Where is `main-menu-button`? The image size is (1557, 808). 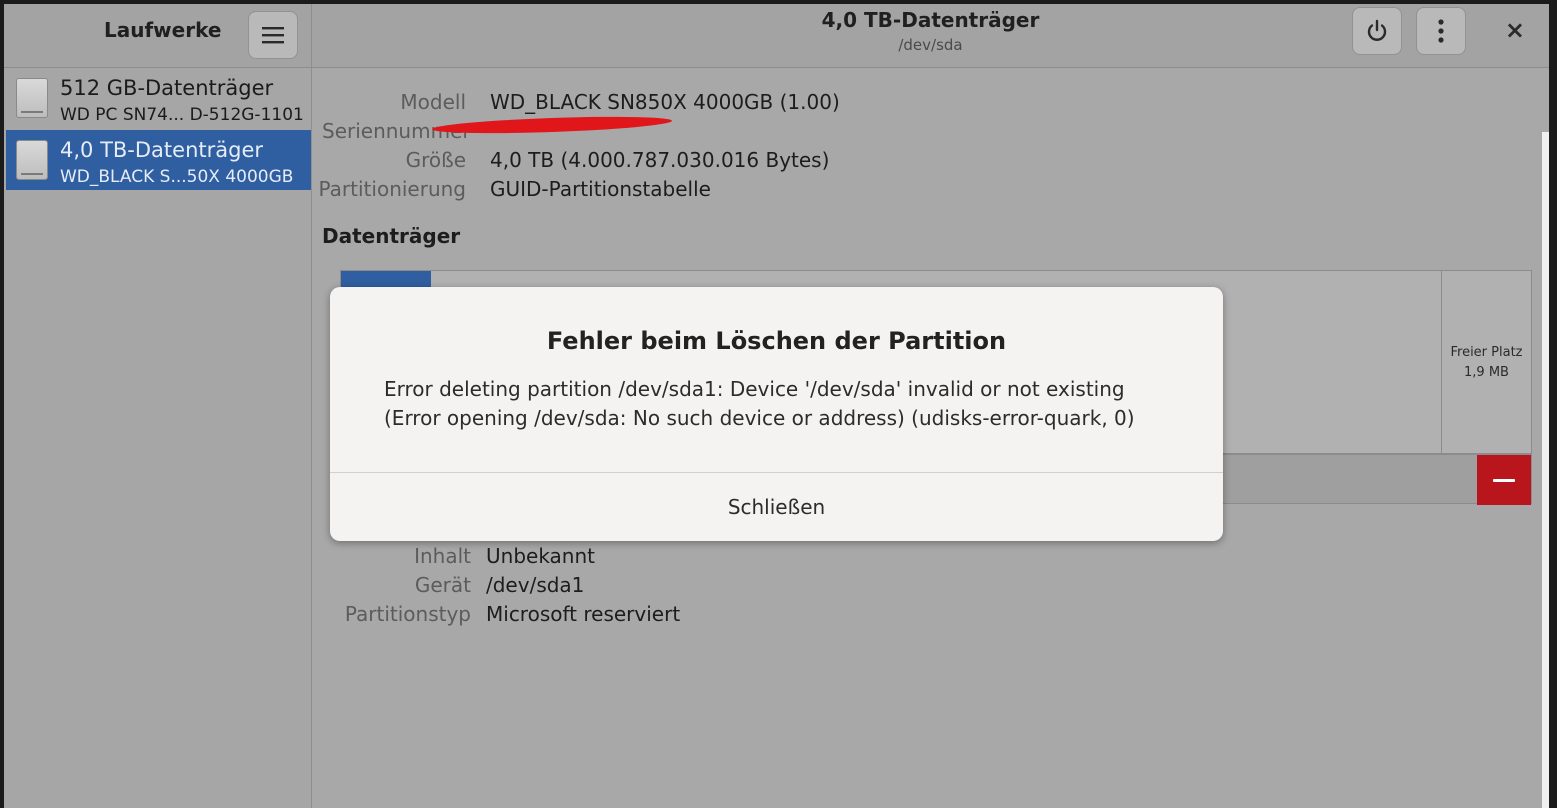
main-menu-button is located at coordinates (273, 35).